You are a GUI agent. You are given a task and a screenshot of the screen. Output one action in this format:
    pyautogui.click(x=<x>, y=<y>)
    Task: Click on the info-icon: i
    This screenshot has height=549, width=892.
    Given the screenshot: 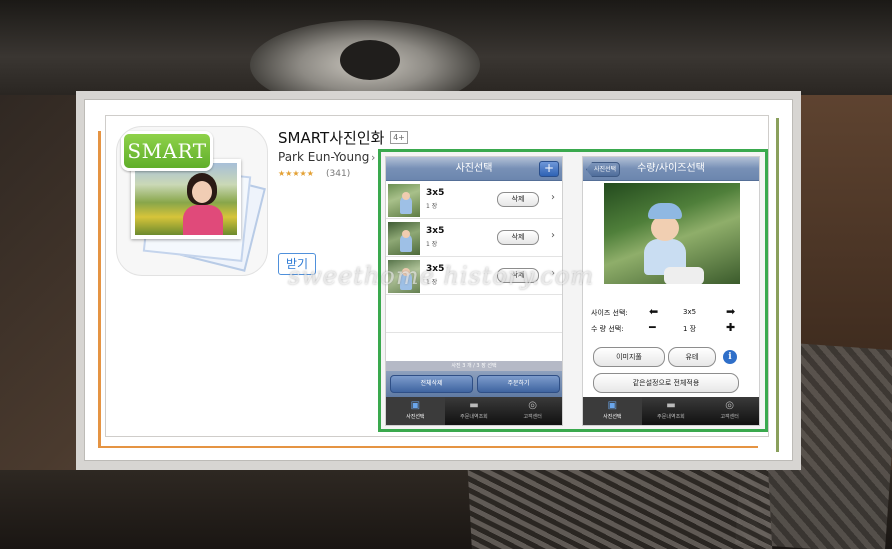 What is the action you would take?
    pyautogui.click(x=730, y=357)
    